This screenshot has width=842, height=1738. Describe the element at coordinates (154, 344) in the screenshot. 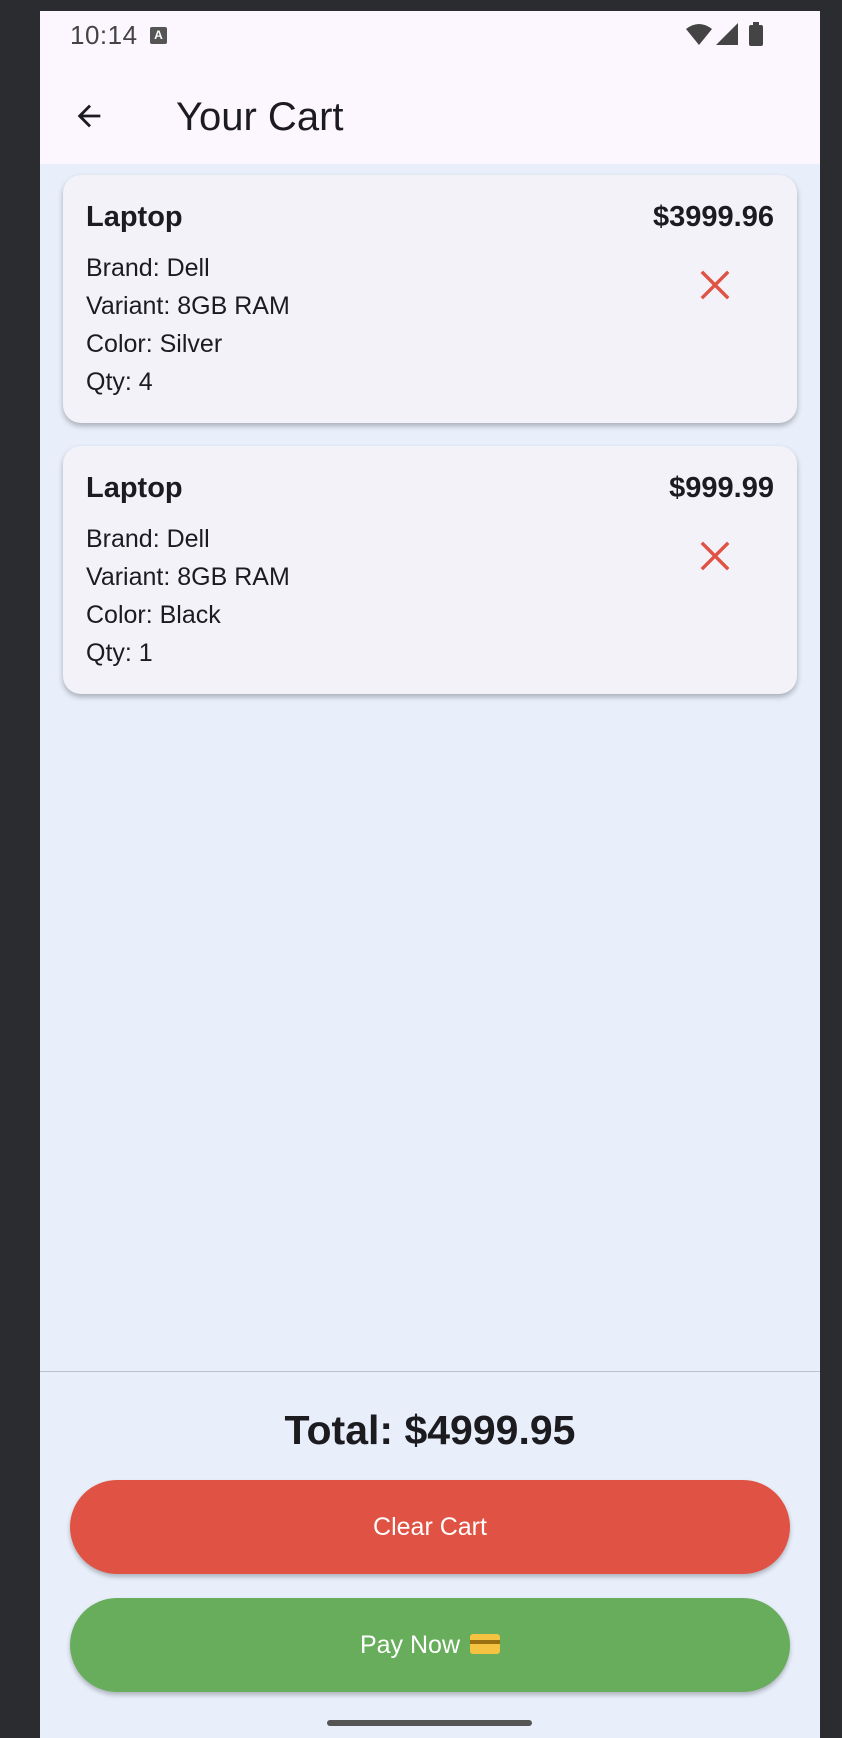

I see `item-color: Color: Silver` at that location.